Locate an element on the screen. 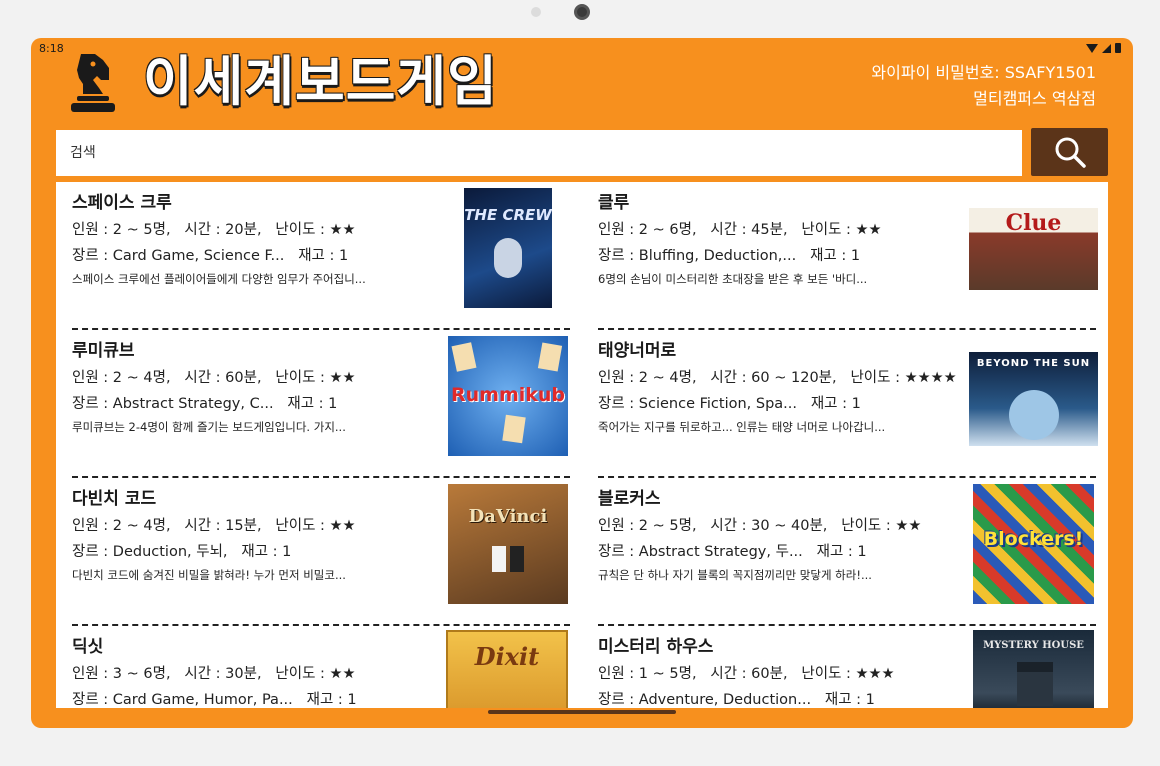 Image resolution: width=1160 pixels, height=766 pixels. game-title: 블로커스 is located at coordinates (629, 499).